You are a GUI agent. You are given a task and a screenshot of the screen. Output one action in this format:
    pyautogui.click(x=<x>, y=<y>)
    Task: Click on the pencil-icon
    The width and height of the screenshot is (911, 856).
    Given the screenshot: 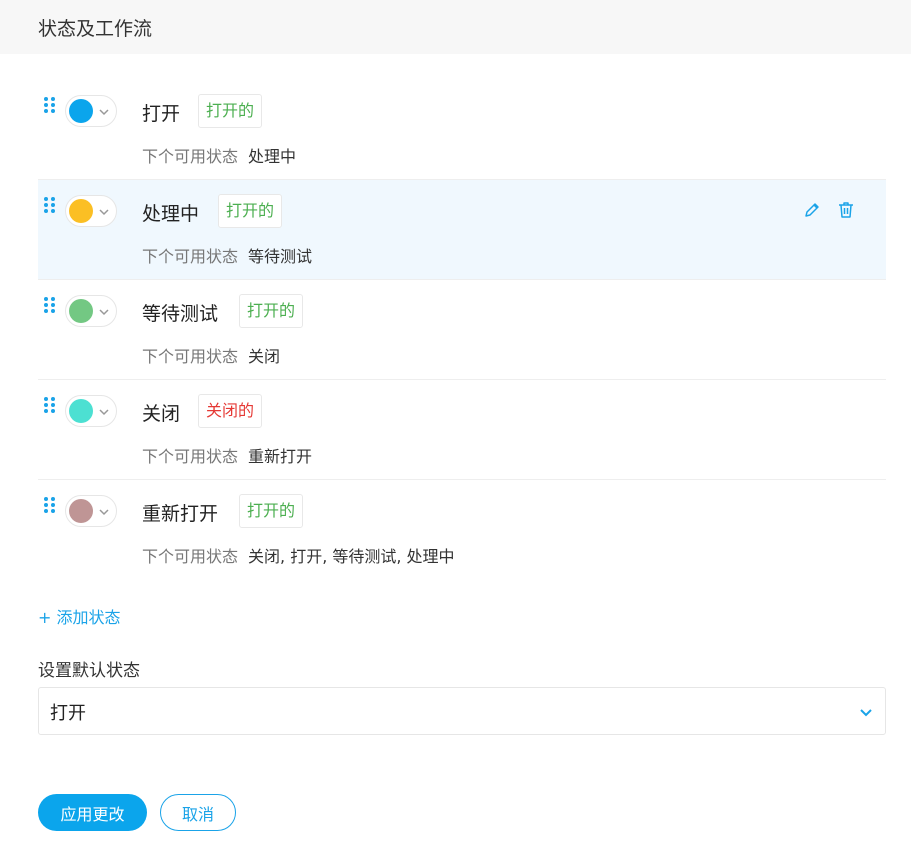 What is the action you would take?
    pyautogui.click(x=812, y=210)
    